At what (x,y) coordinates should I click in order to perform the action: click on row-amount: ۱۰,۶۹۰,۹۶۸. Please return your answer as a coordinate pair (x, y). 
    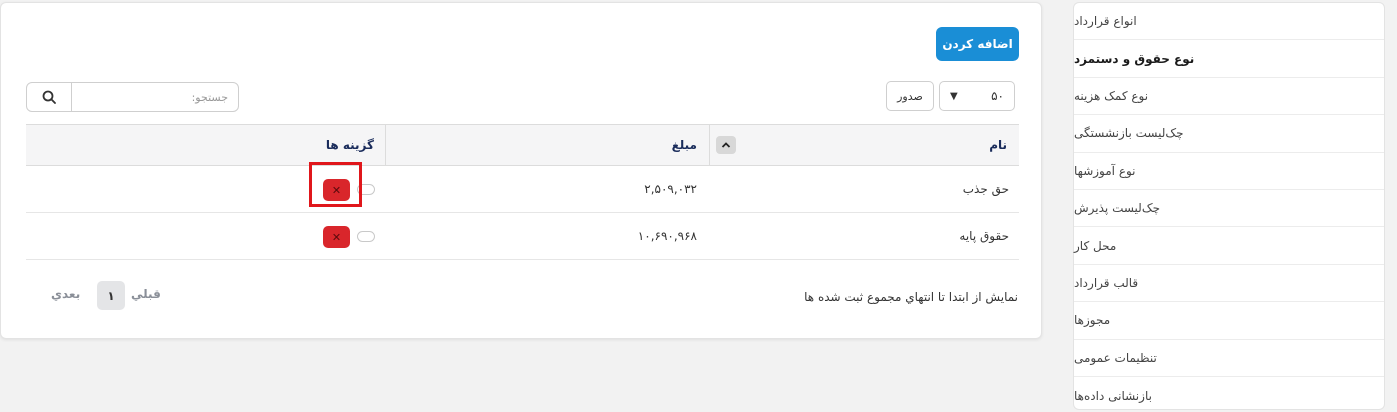
    Looking at the image, I should click on (667, 236).